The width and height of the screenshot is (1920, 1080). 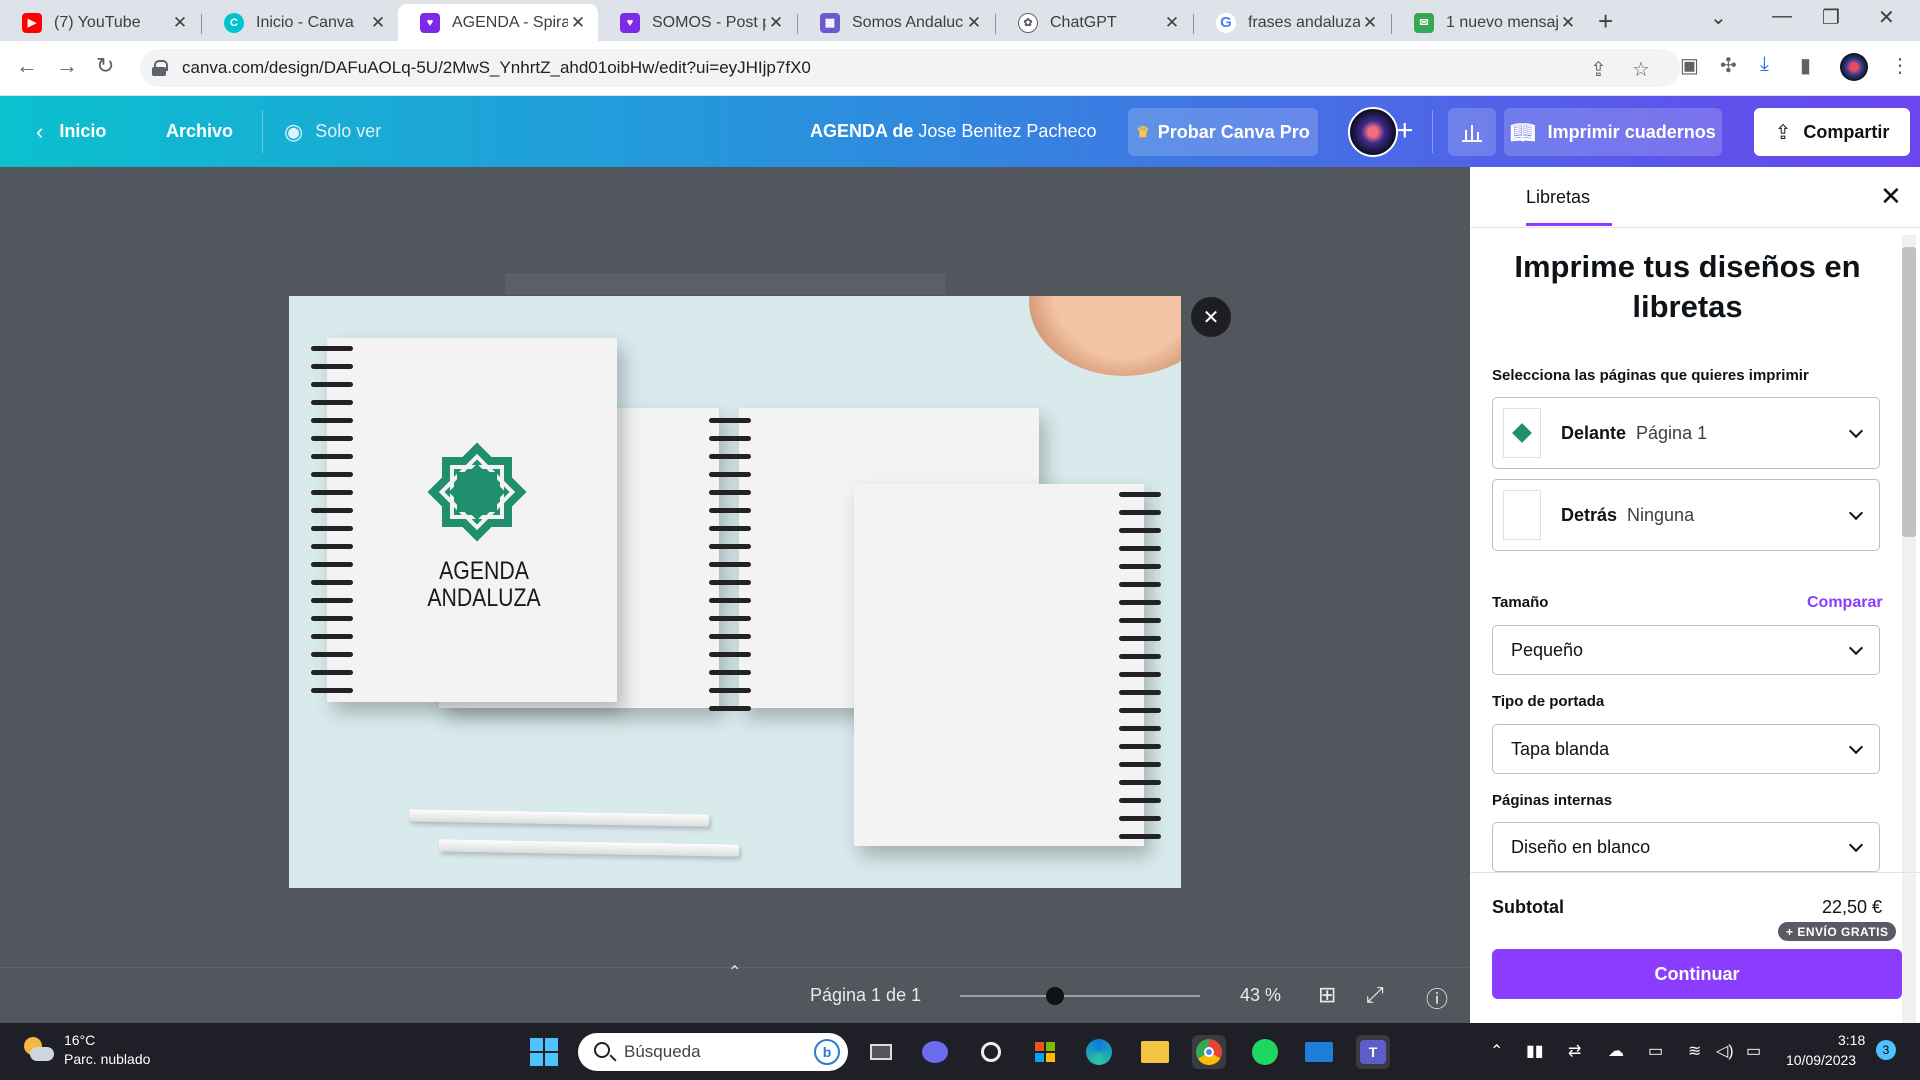 I want to click on camera-app-icon, so click(x=991, y=1052).